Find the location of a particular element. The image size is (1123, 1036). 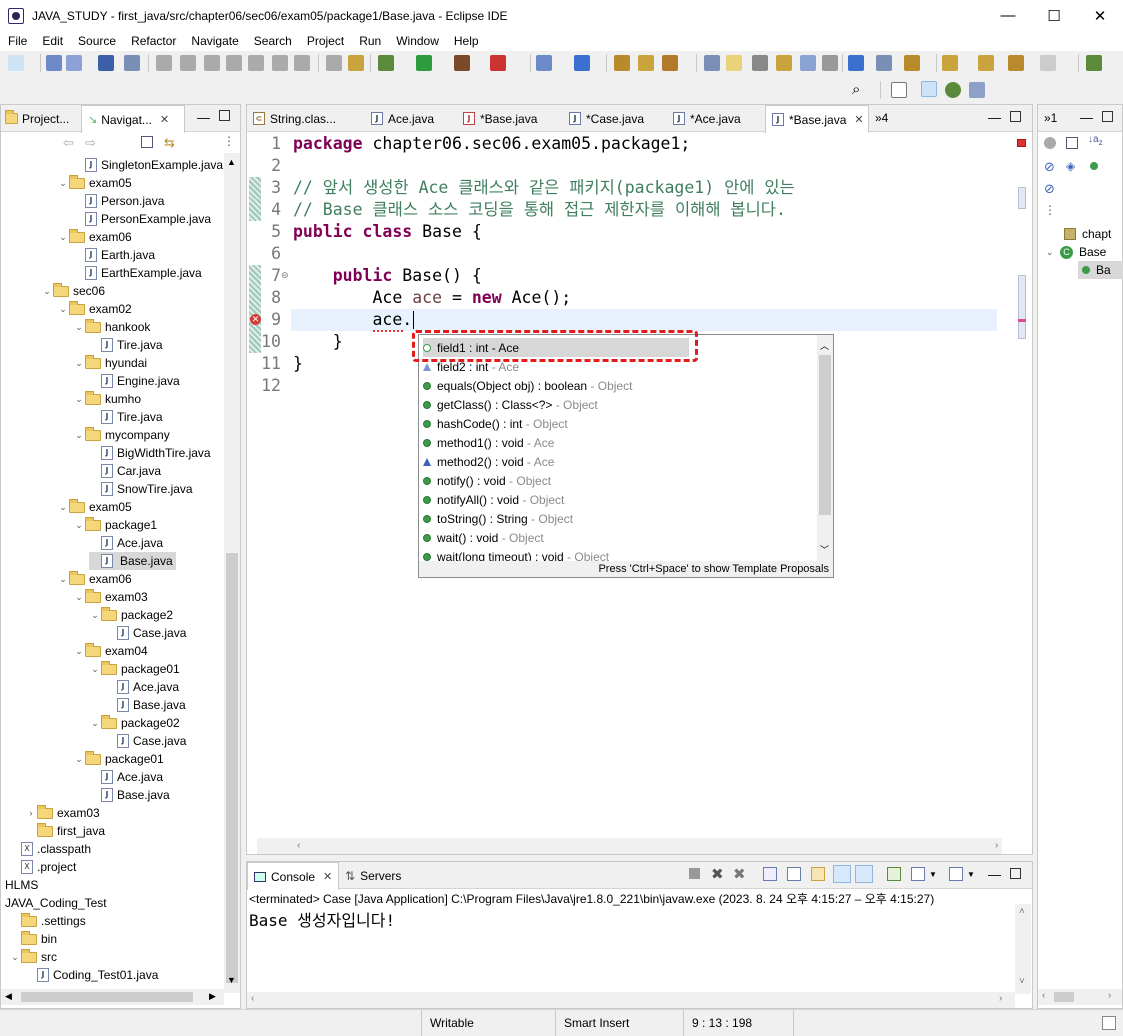

tree-folder: ⌄ kumho is located at coordinates (107, 399).